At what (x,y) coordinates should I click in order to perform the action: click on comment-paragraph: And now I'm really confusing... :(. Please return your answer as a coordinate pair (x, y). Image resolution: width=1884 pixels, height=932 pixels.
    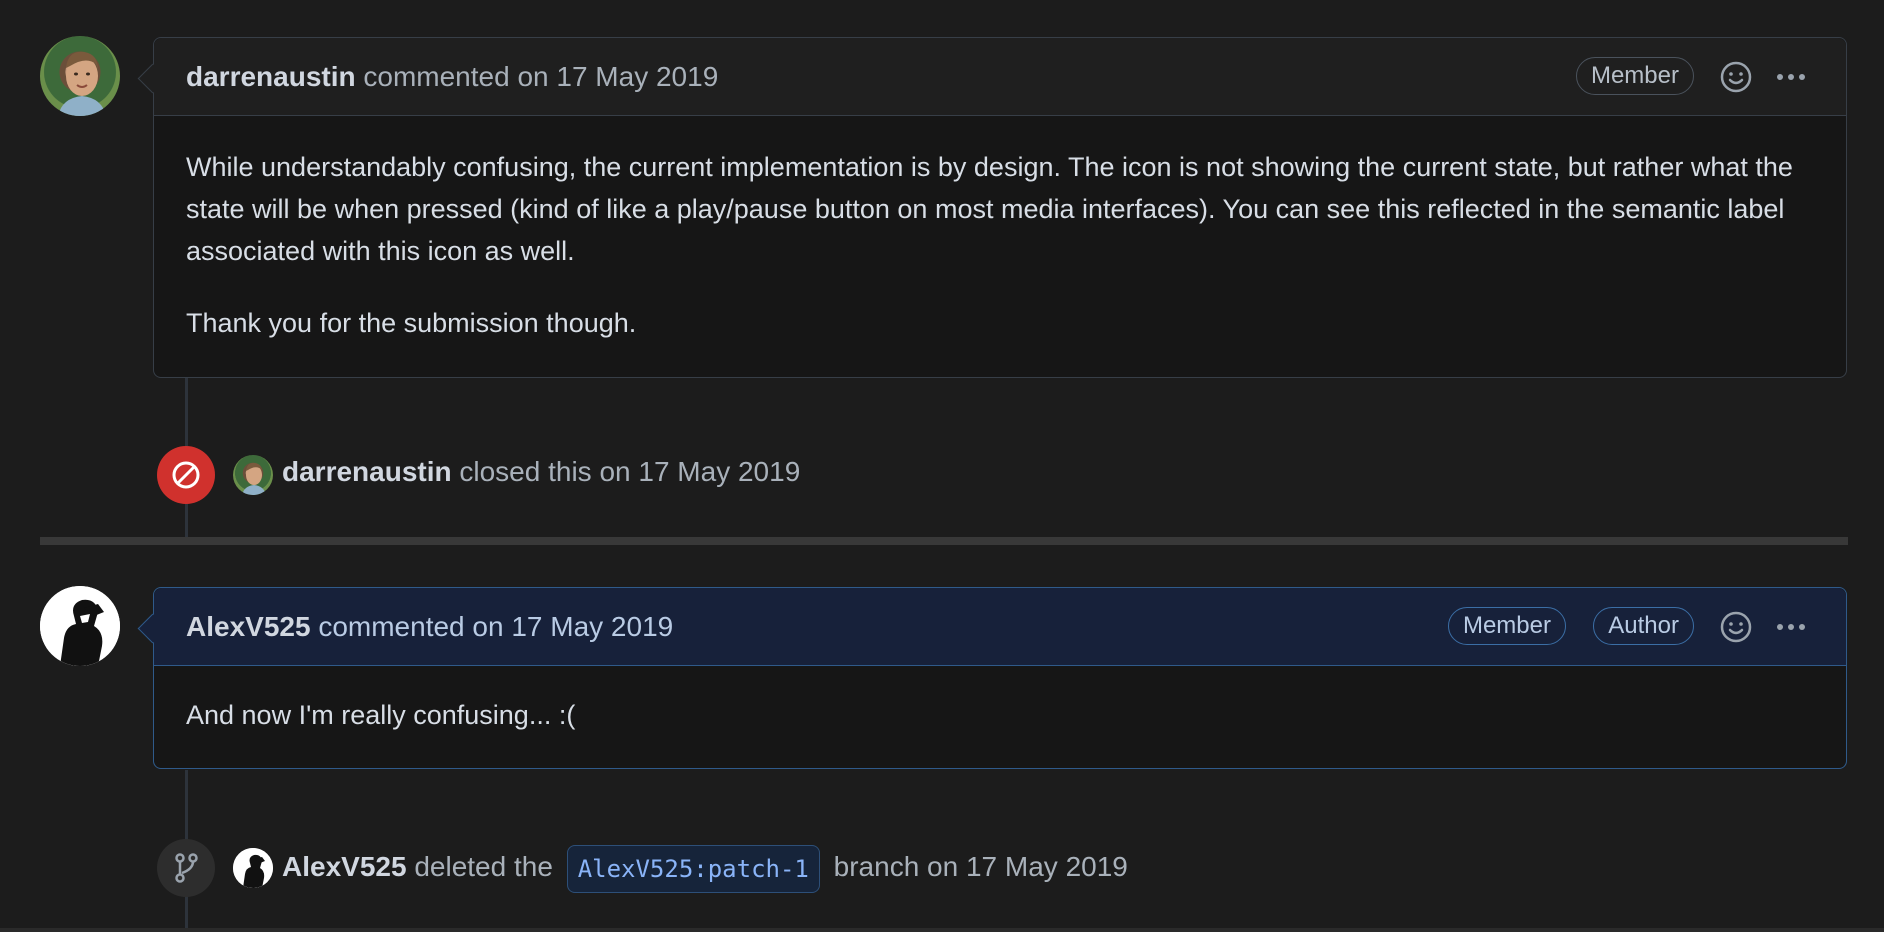
    Looking at the image, I should click on (381, 715).